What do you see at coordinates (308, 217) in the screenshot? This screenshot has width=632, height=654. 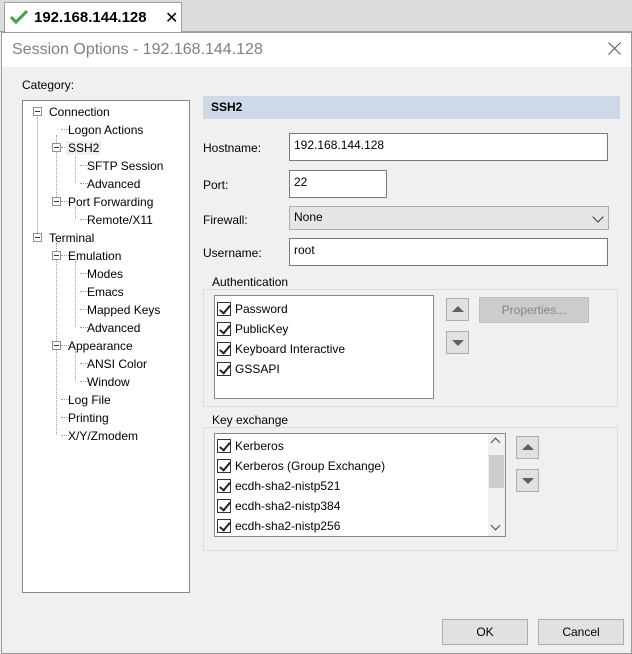 I see `firewall-value: None` at bounding box center [308, 217].